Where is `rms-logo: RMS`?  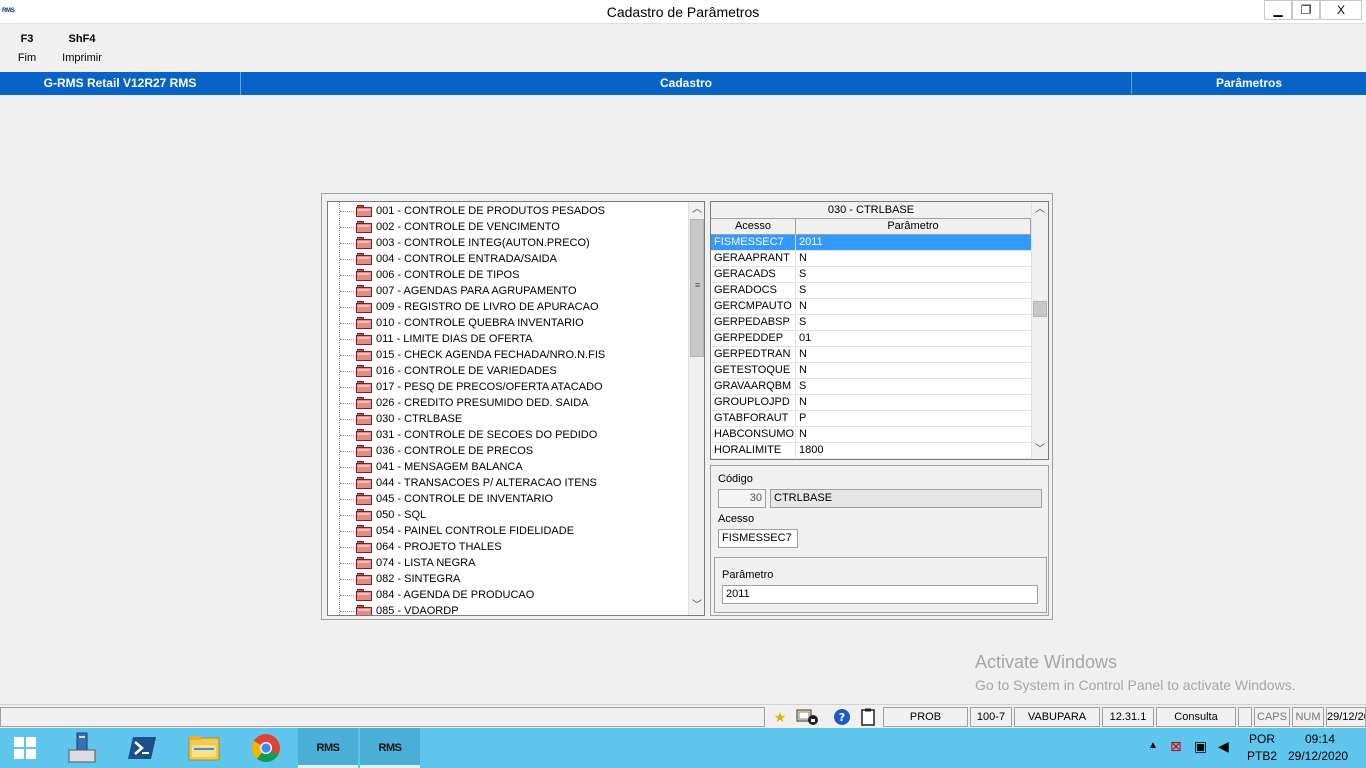
rms-logo: RMS is located at coordinates (328, 748).